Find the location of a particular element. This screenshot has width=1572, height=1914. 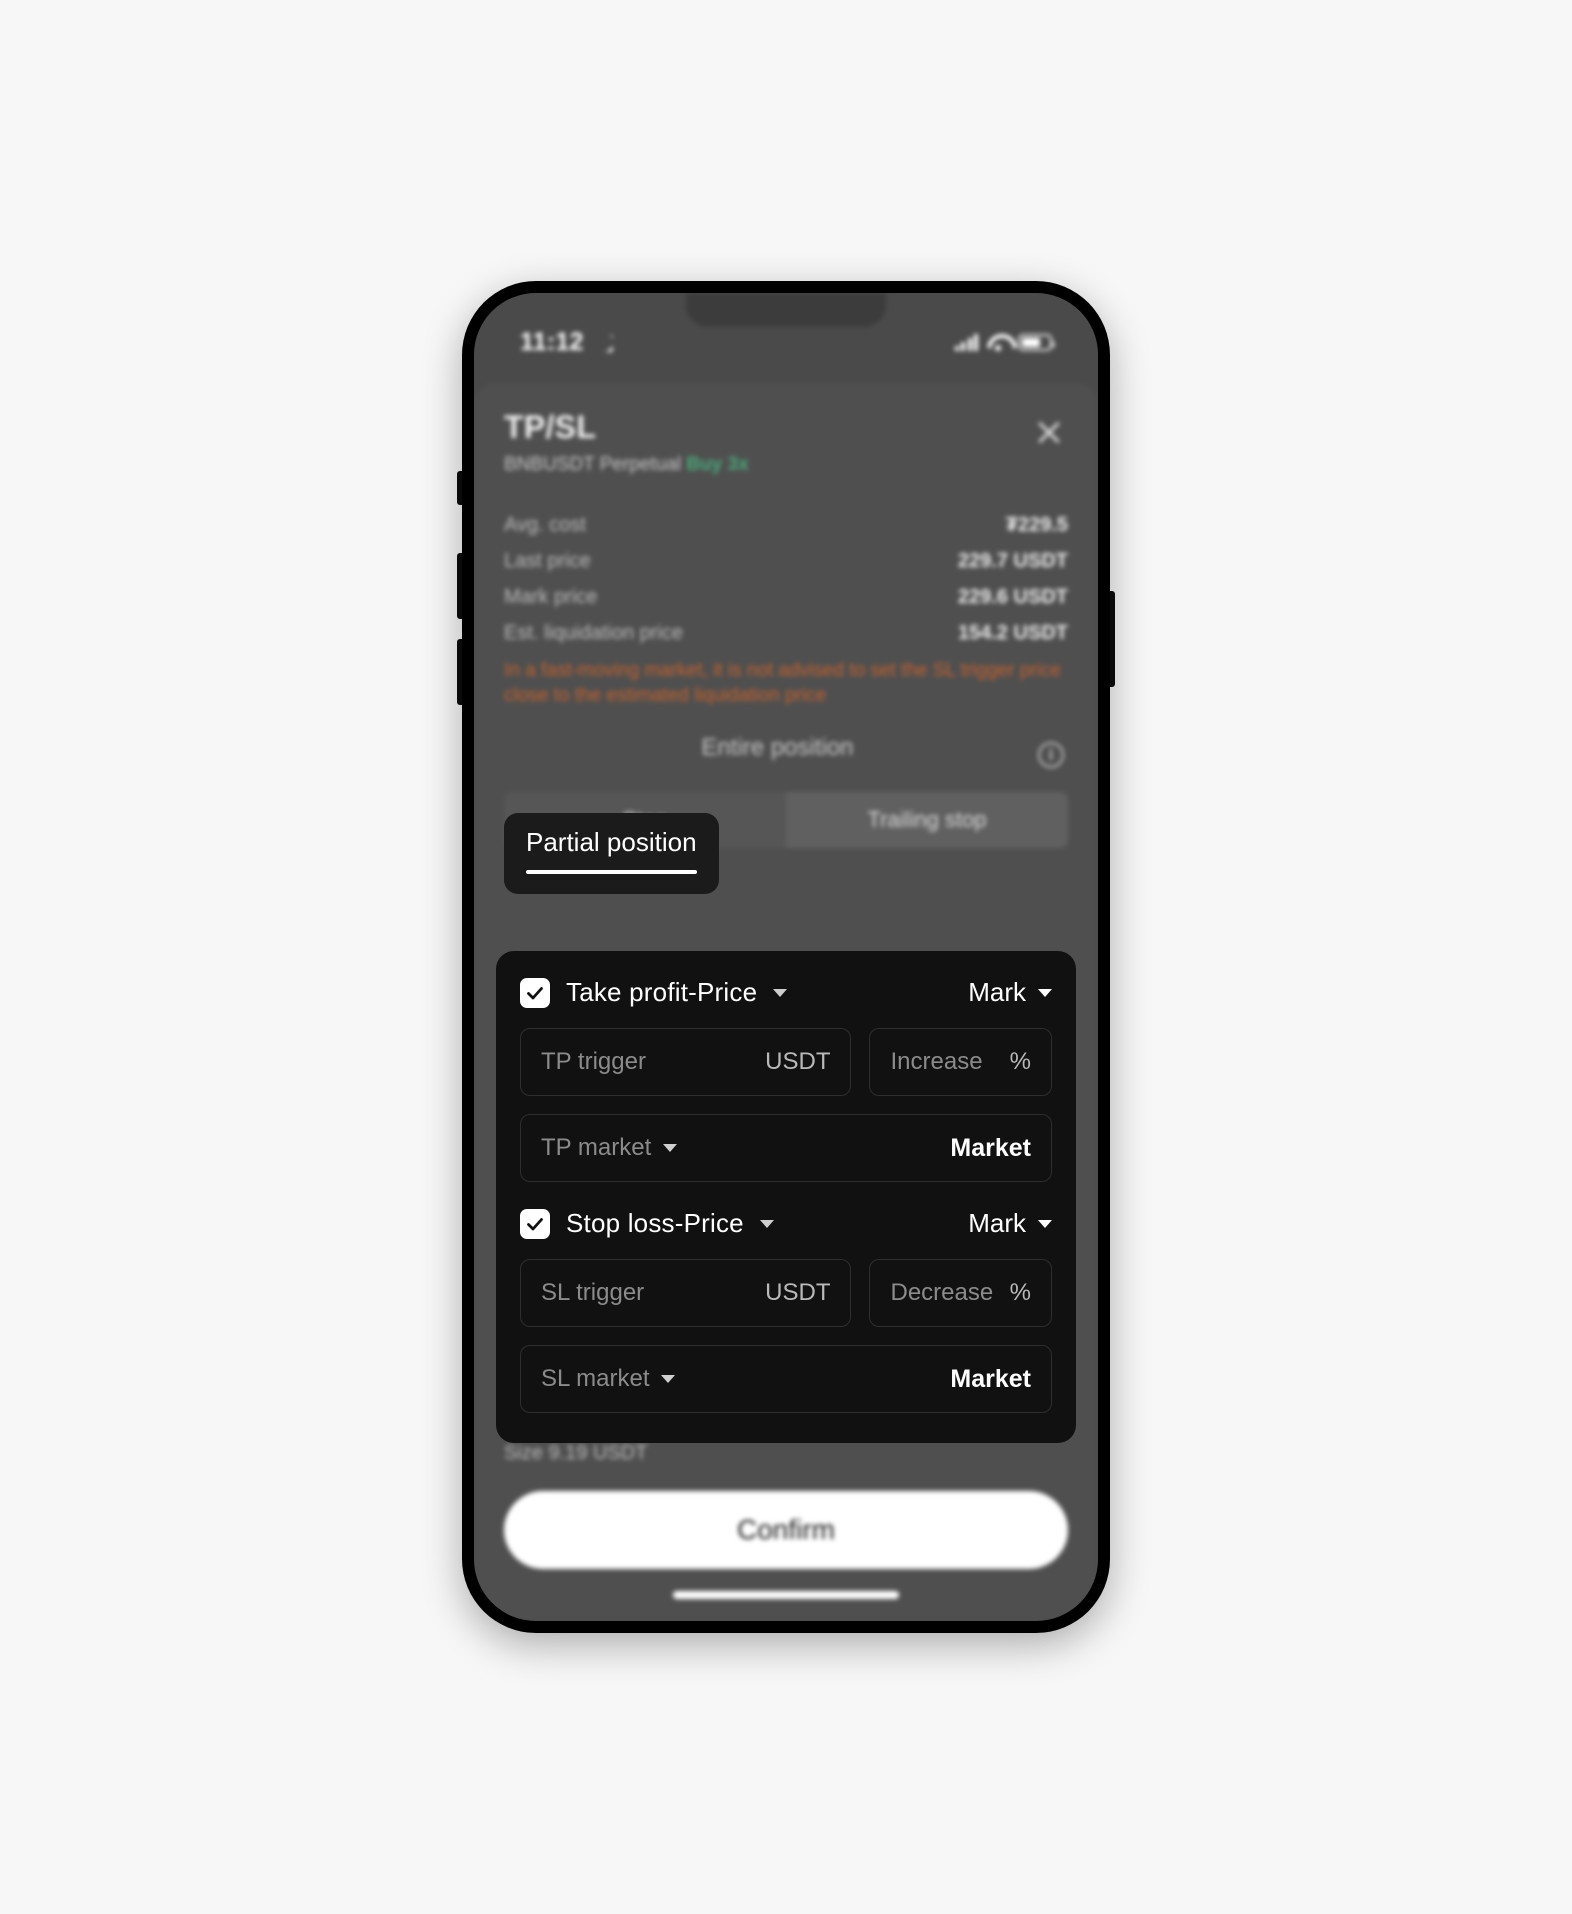

phone-volume-up-button is located at coordinates (459, 586).